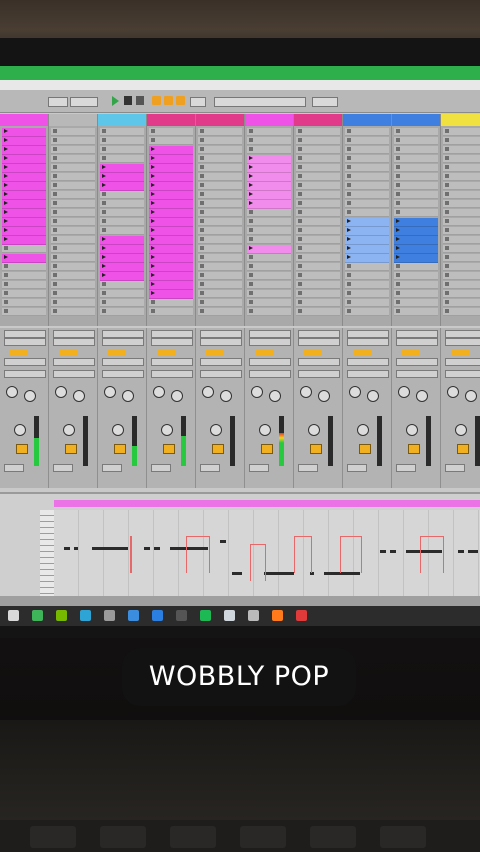 This screenshot has height=852, width=480. What do you see at coordinates (133, 615) in the screenshot?
I see `edge-icon` at bounding box center [133, 615].